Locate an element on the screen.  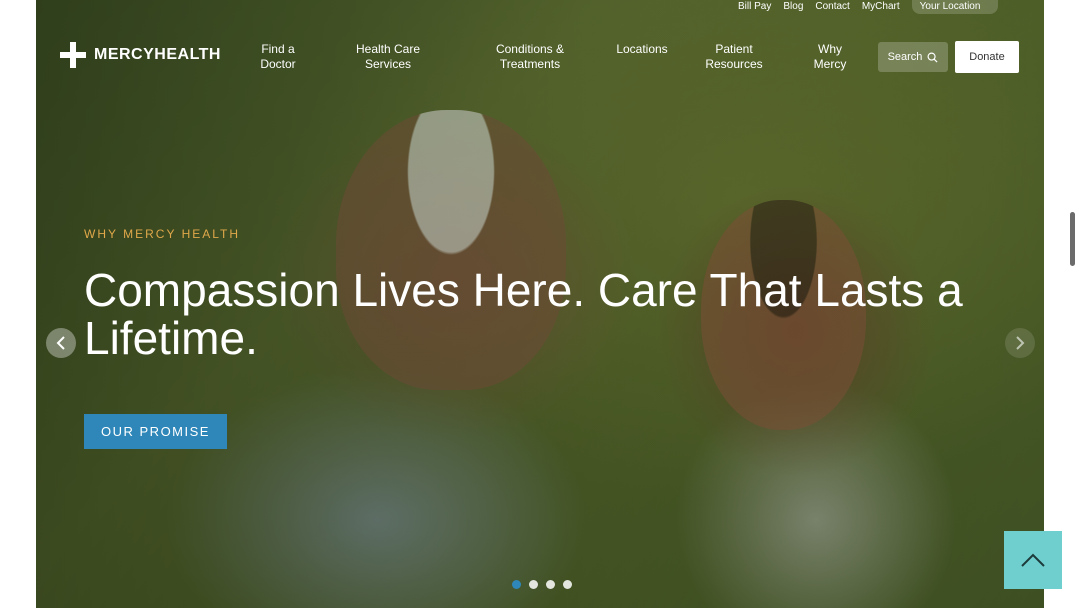
donate-button: Donate is located at coordinates (987, 57).